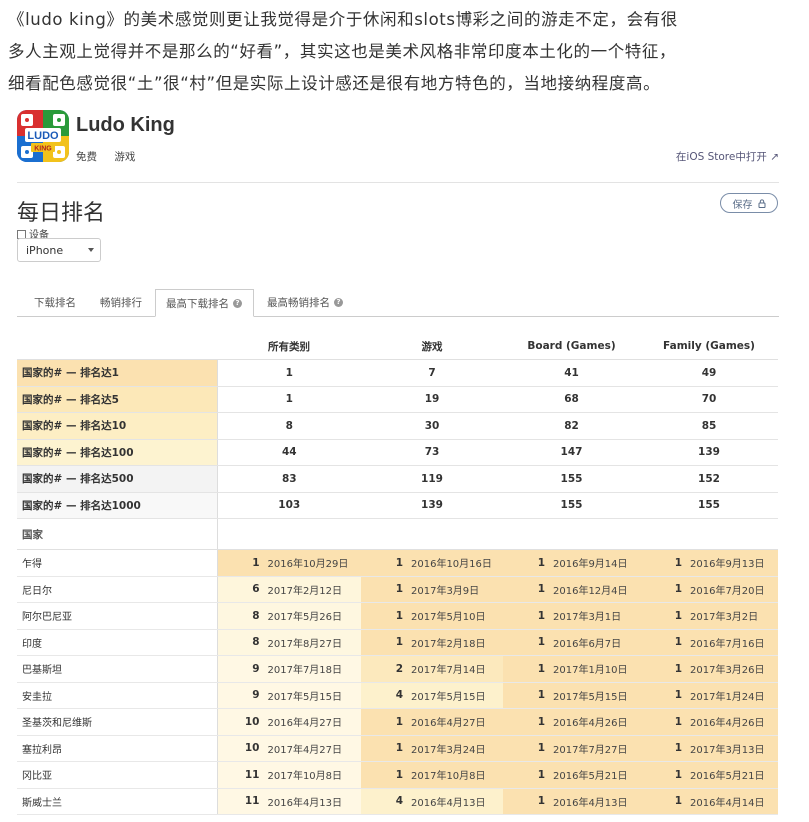  Describe the element at coordinates (334, 83) in the screenshot. I see `intro-line: 细看配色感觉很“土”很“村”但是实际上设计感还是很有地方特色的，当地接纳程度高。` at that location.